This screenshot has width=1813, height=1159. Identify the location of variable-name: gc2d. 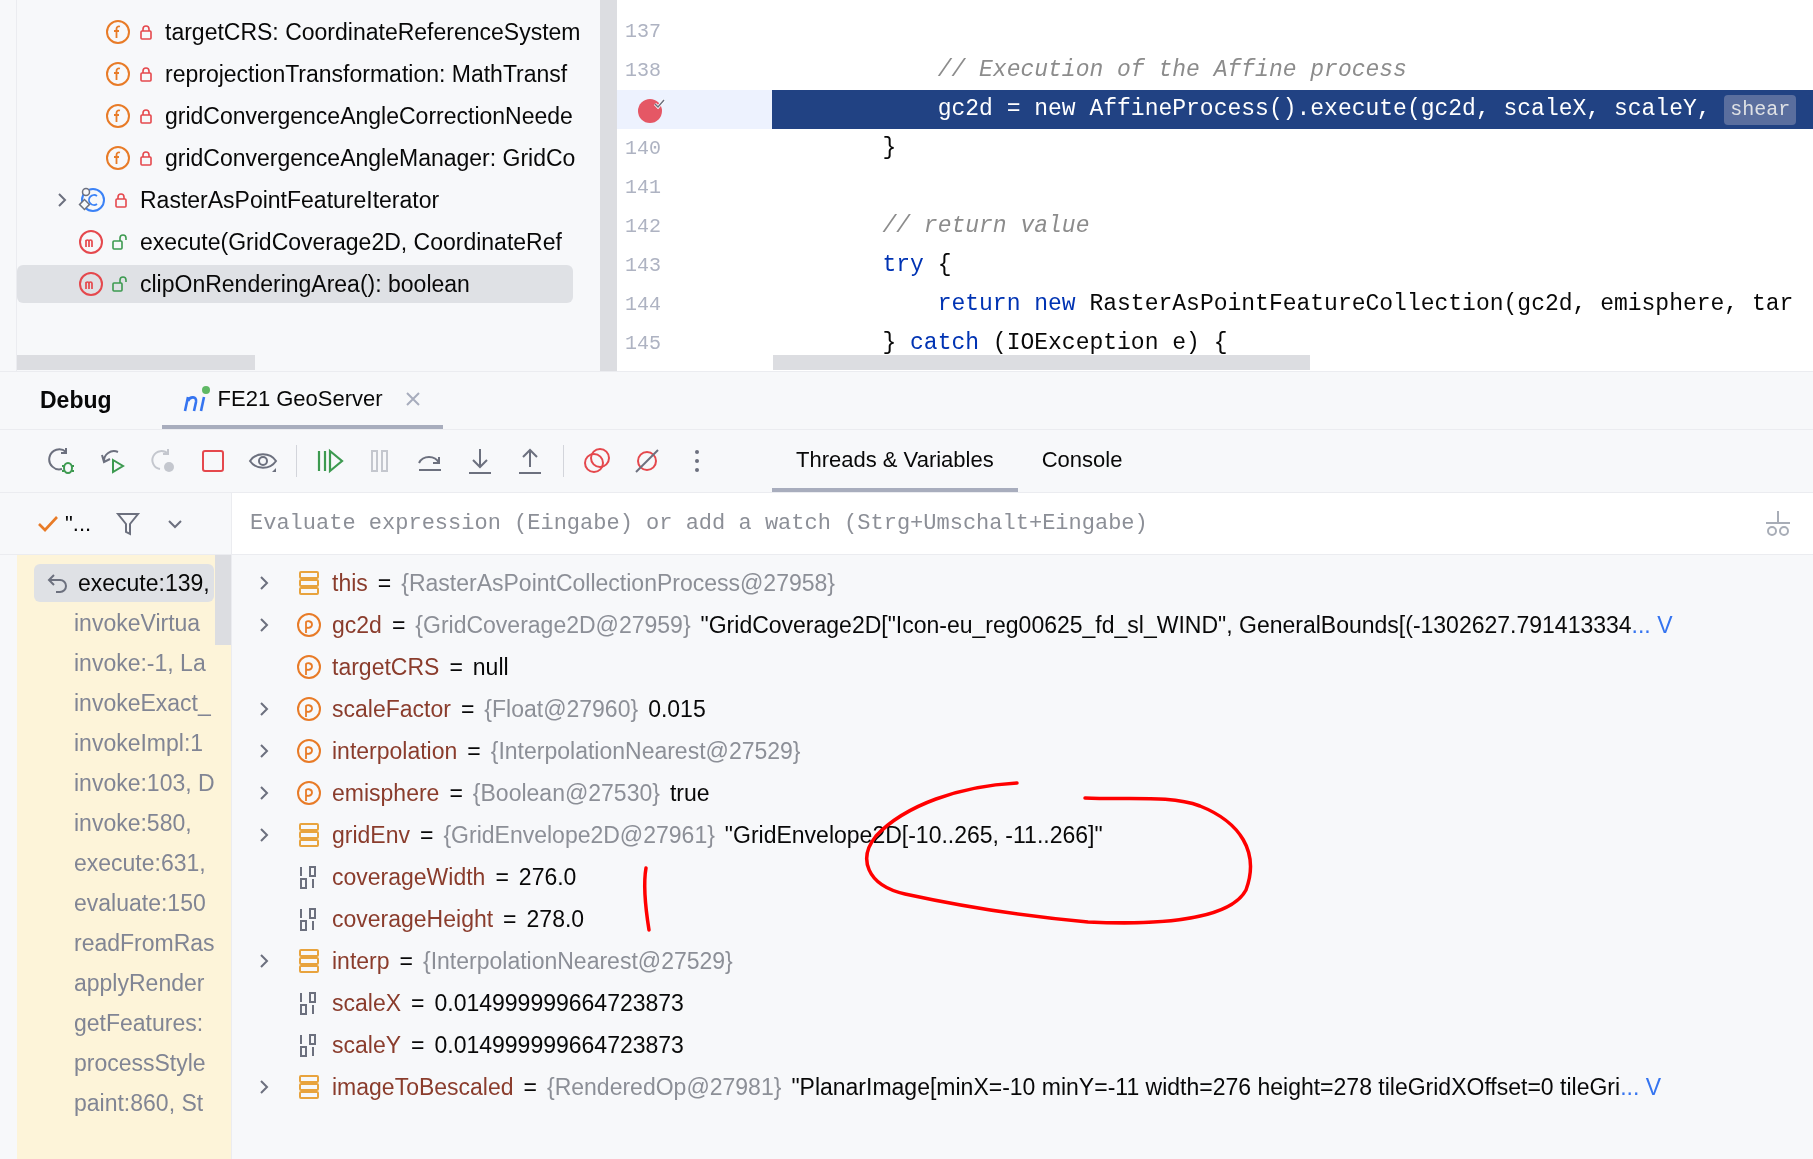
(357, 625).